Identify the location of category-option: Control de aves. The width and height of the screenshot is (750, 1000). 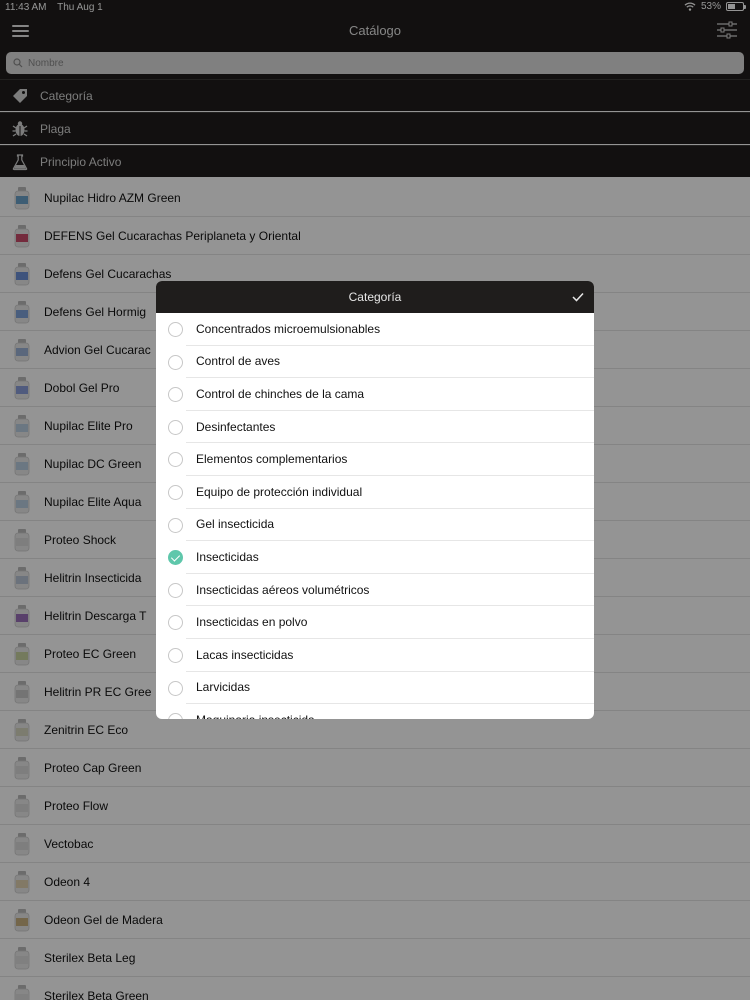
(381, 362).